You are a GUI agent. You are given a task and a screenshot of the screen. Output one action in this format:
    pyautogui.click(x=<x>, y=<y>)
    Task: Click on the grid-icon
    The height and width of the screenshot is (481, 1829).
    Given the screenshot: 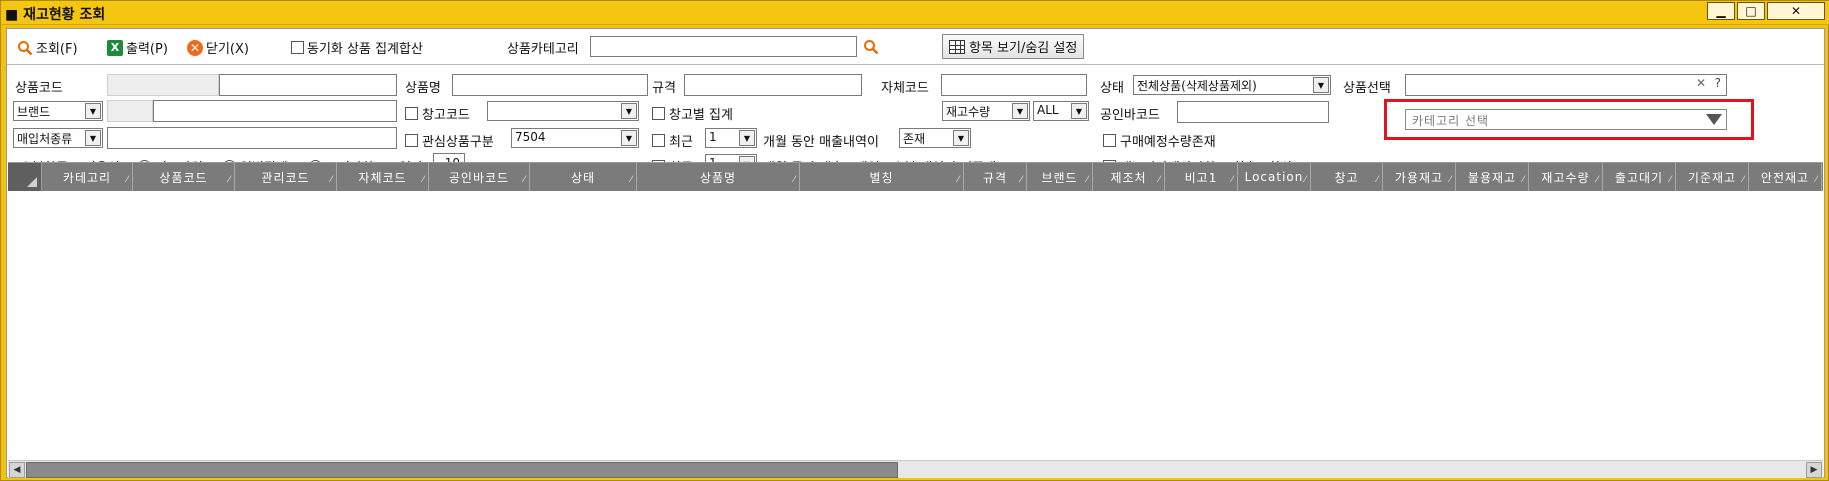 What is the action you would take?
    pyautogui.click(x=957, y=46)
    